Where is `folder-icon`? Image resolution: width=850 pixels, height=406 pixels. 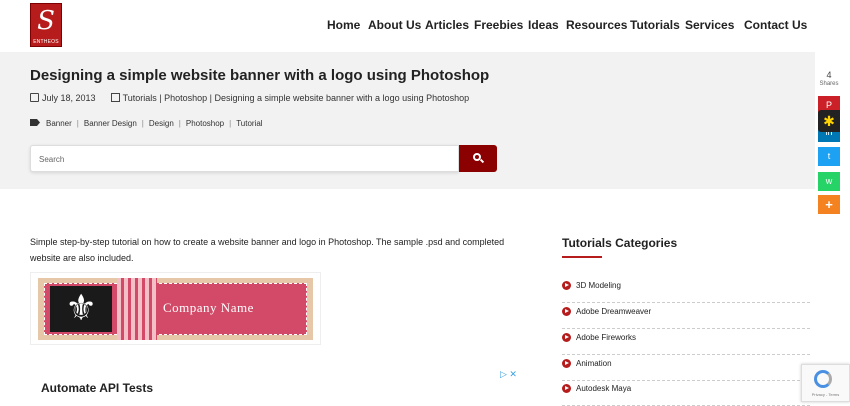 folder-icon is located at coordinates (115, 97).